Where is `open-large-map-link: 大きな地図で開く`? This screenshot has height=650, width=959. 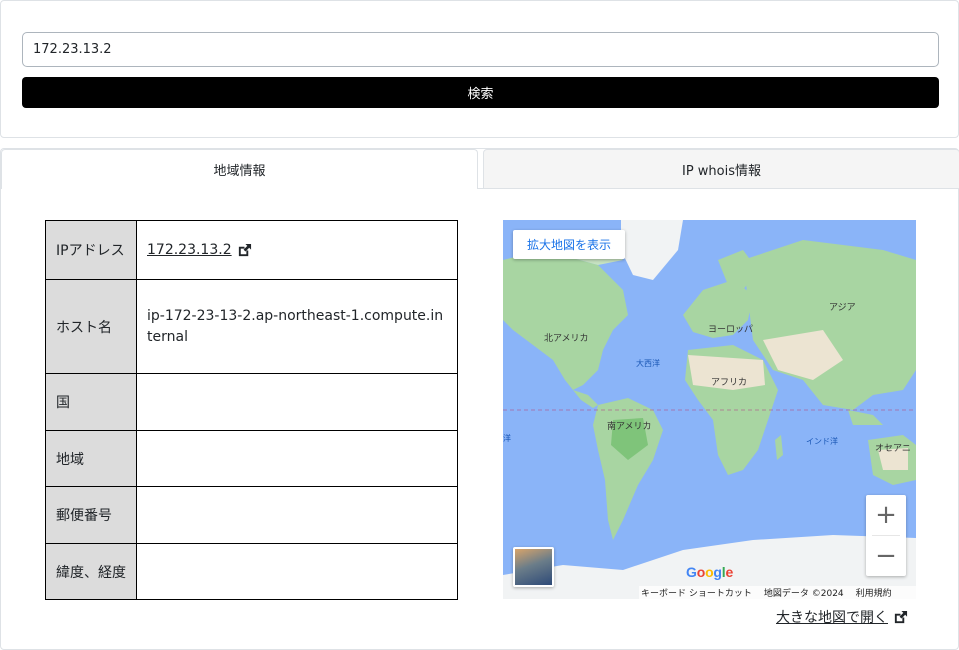 open-large-map-link: 大きな地図で開く is located at coordinates (842, 617).